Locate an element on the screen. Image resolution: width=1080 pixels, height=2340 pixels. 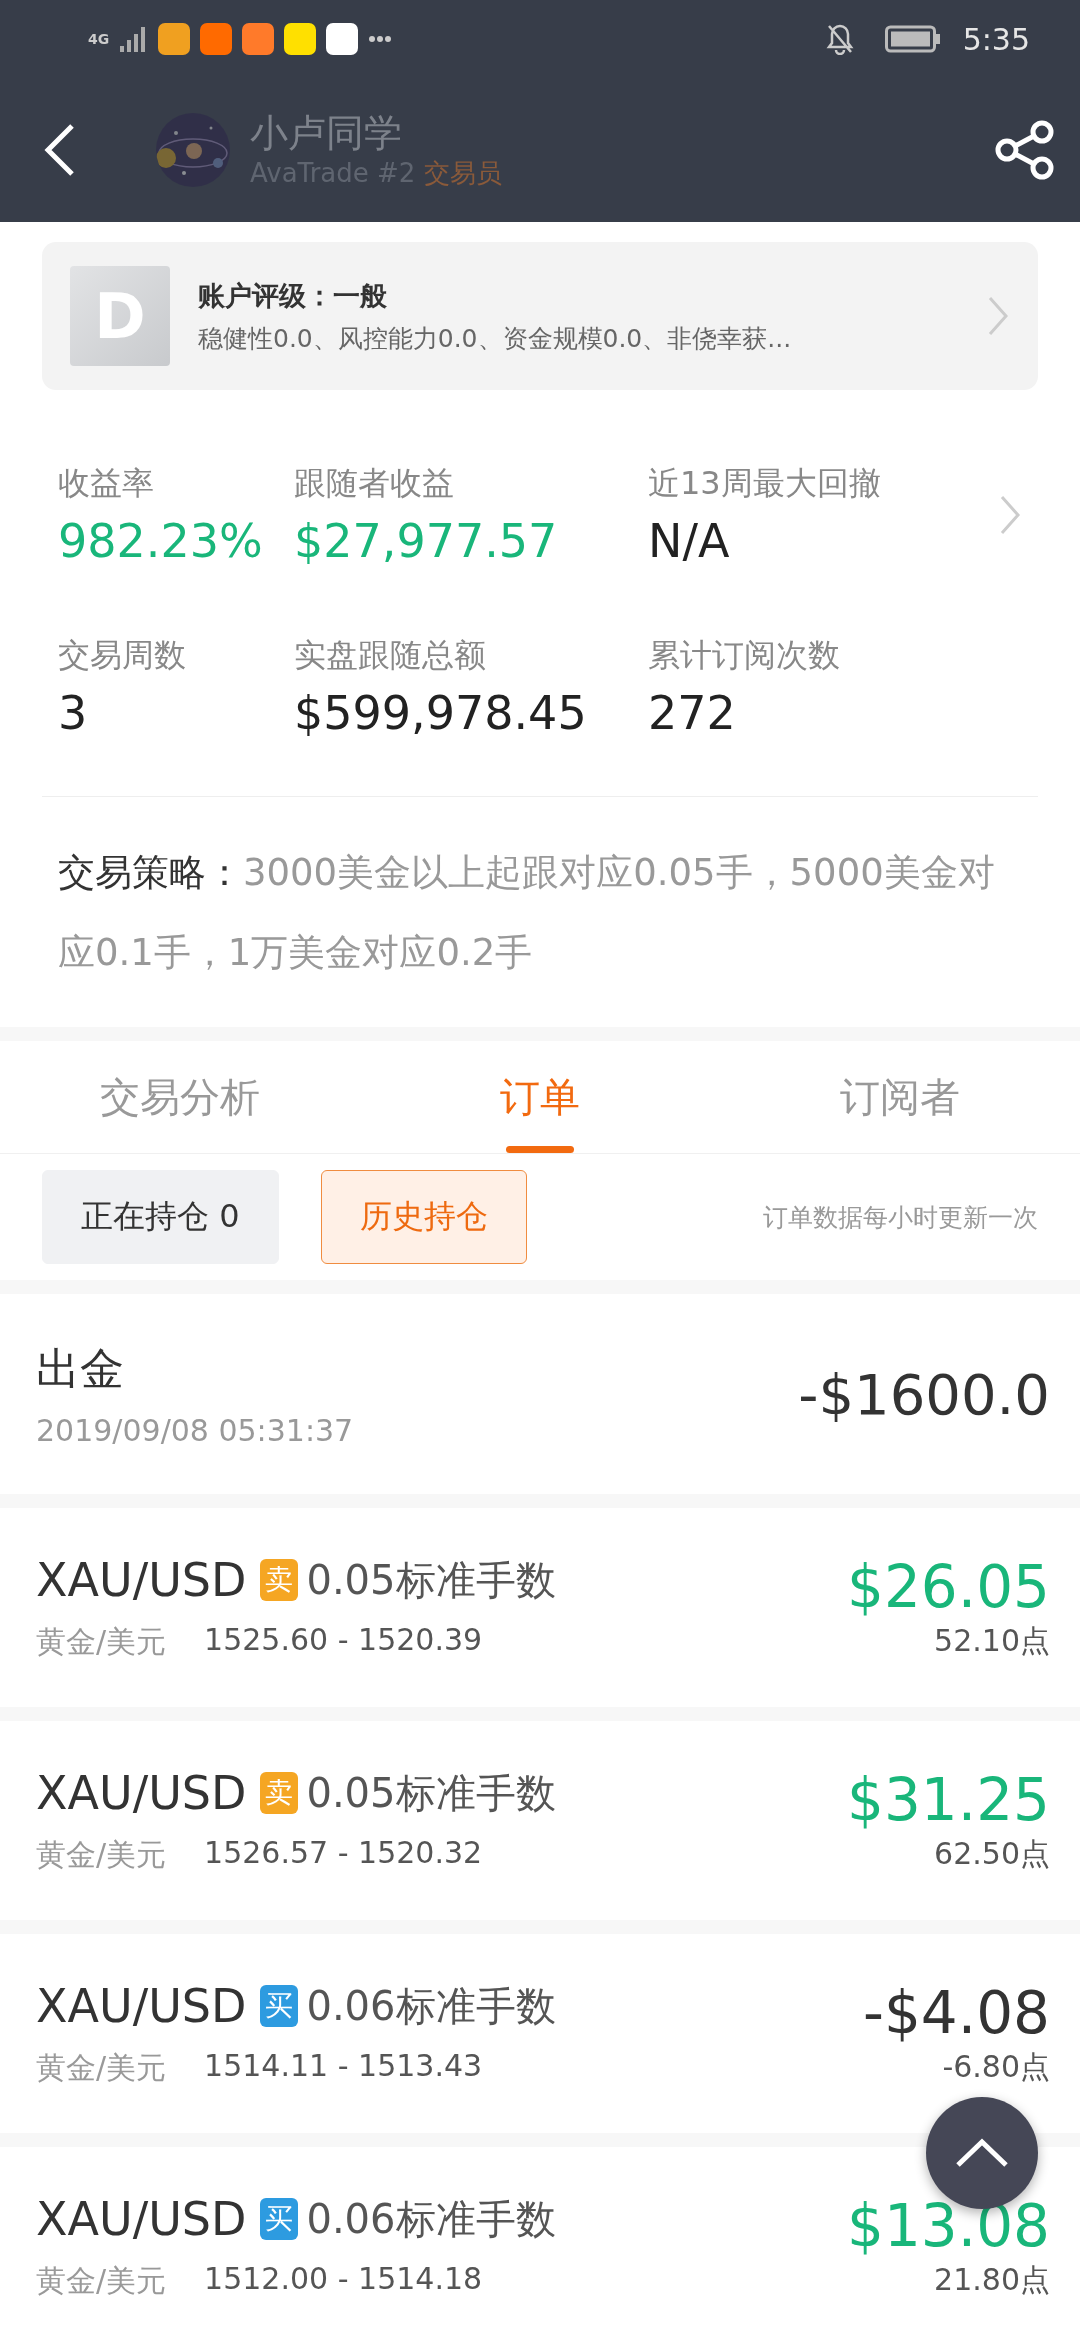
stat-value: $599,978.45 is located at coordinates (441, 713).